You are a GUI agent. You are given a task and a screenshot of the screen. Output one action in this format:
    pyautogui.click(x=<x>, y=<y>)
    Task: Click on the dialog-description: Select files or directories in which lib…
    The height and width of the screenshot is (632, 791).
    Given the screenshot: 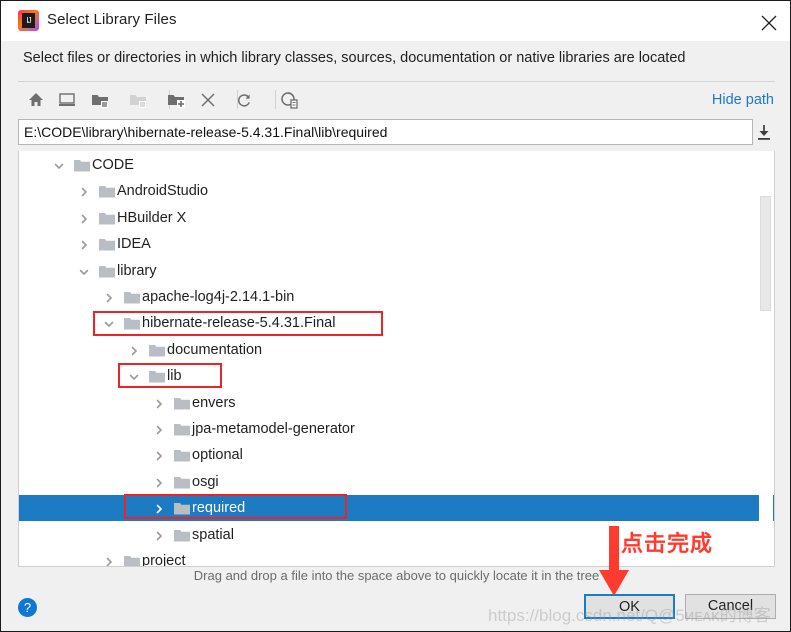 What is the action you would take?
    pyautogui.click(x=354, y=58)
    